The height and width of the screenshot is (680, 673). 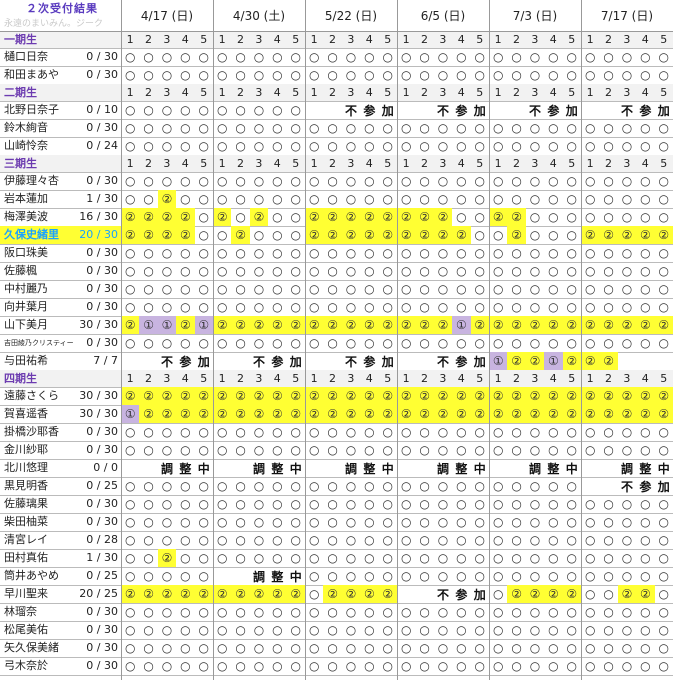 What do you see at coordinates (31, 74) in the screenshot?
I see `member-name: 和田まあや` at bounding box center [31, 74].